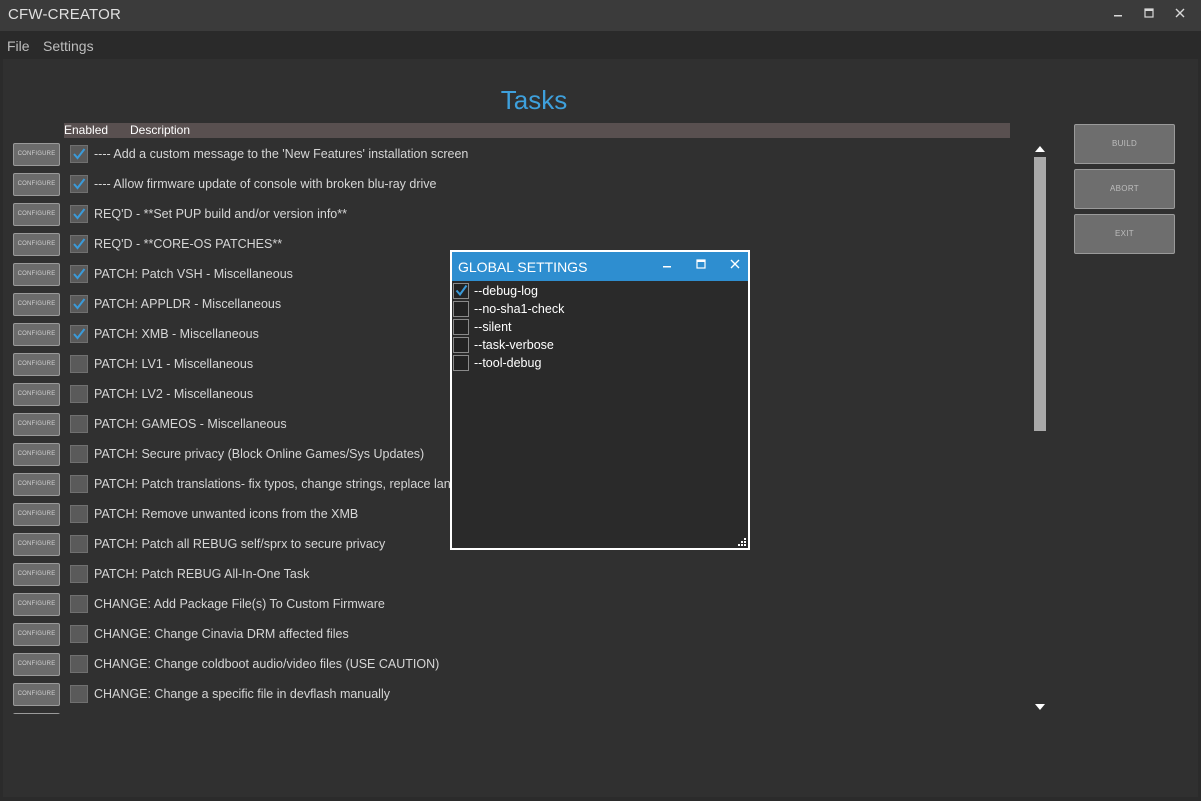  What do you see at coordinates (508, 363) in the screenshot?
I see `setting-label: --tool-debug` at bounding box center [508, 363].